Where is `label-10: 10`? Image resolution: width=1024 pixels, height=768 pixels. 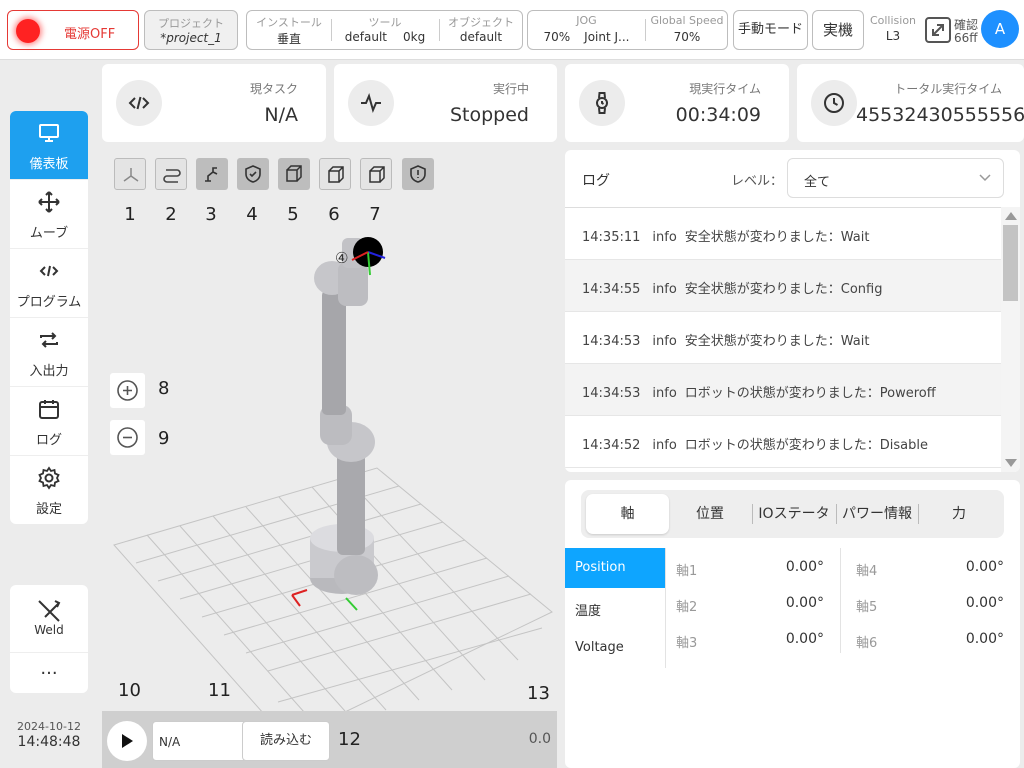 label-10: 10 is located at coordinates (129, 690).